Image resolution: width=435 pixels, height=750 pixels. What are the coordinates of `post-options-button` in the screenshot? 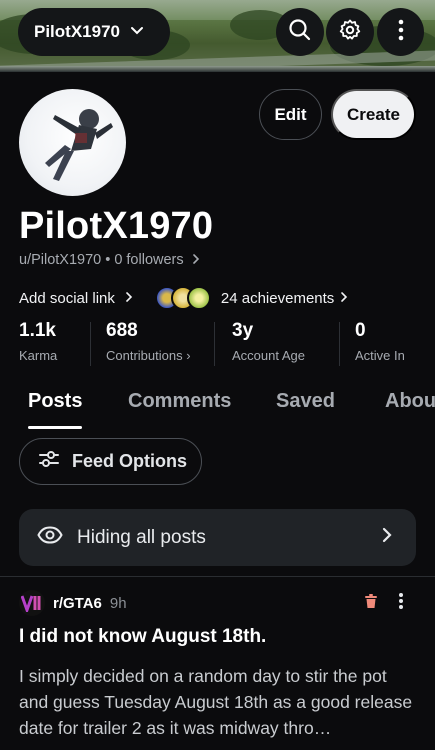 It's located at (401, 603).